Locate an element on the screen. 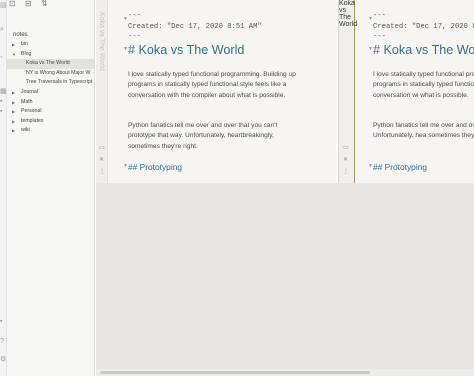  search-icon: ⌕ is located at coordinates (3, 29).